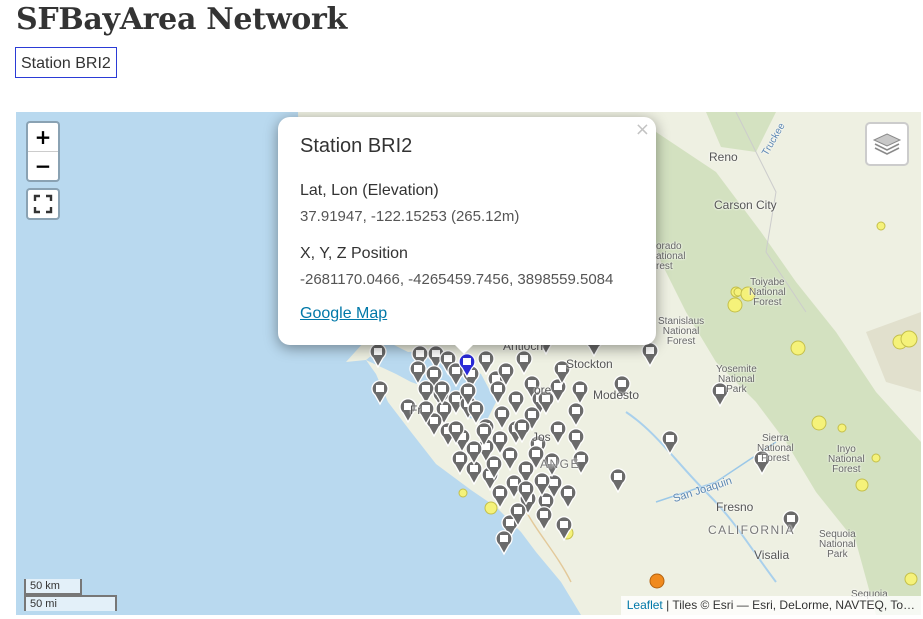  I want to click on label-jos: Jos, so click(541, 437).